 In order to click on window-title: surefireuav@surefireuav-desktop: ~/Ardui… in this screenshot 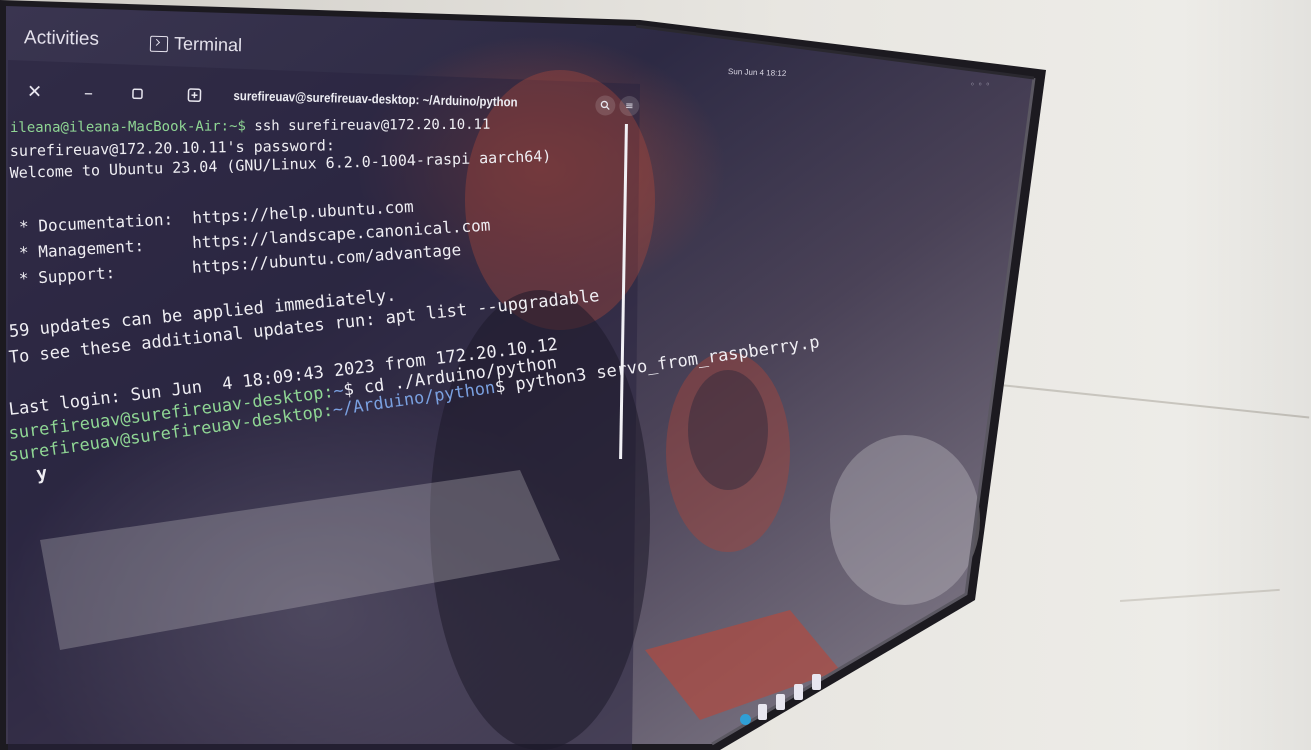, I will do `click(375, 99)`.